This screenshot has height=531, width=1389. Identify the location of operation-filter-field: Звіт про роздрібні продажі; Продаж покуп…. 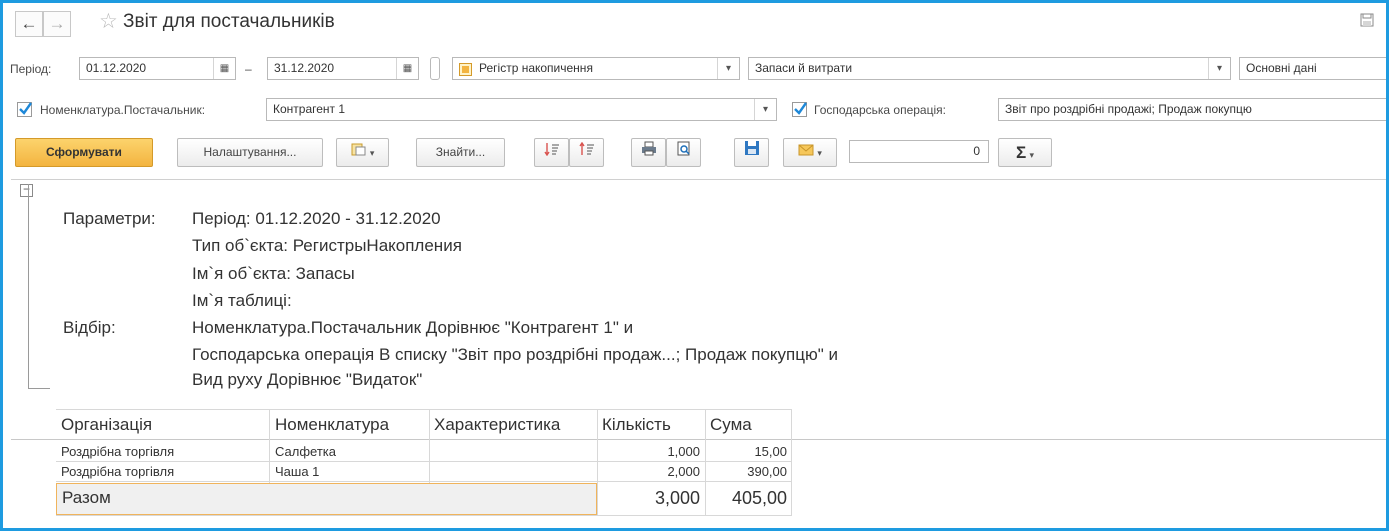
(1192, 109).